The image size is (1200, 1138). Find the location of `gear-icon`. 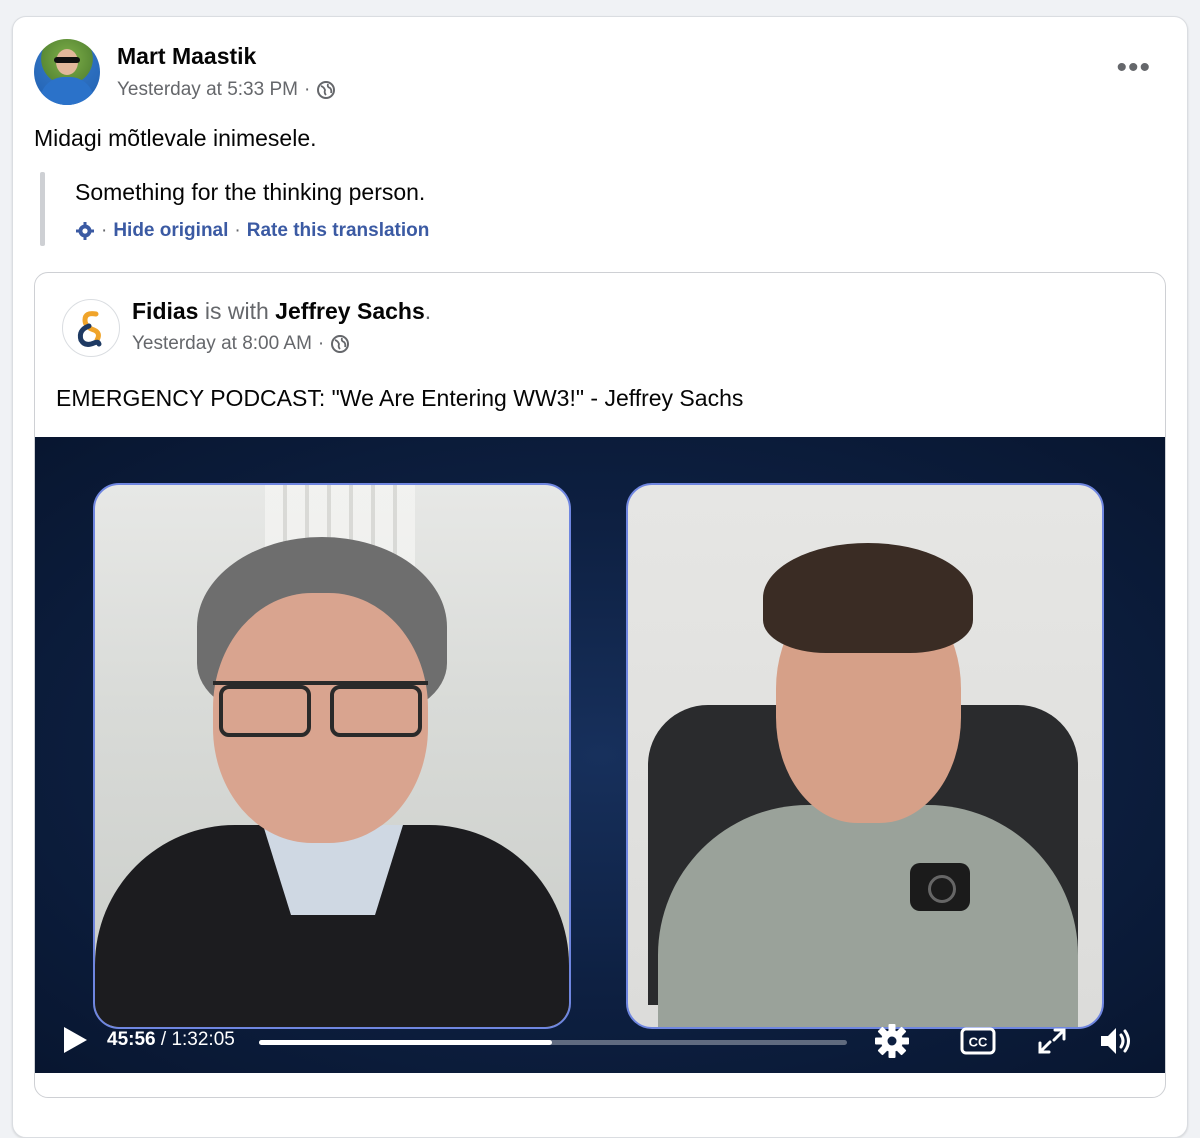

gear-icon is located at coordinates (85, 231).